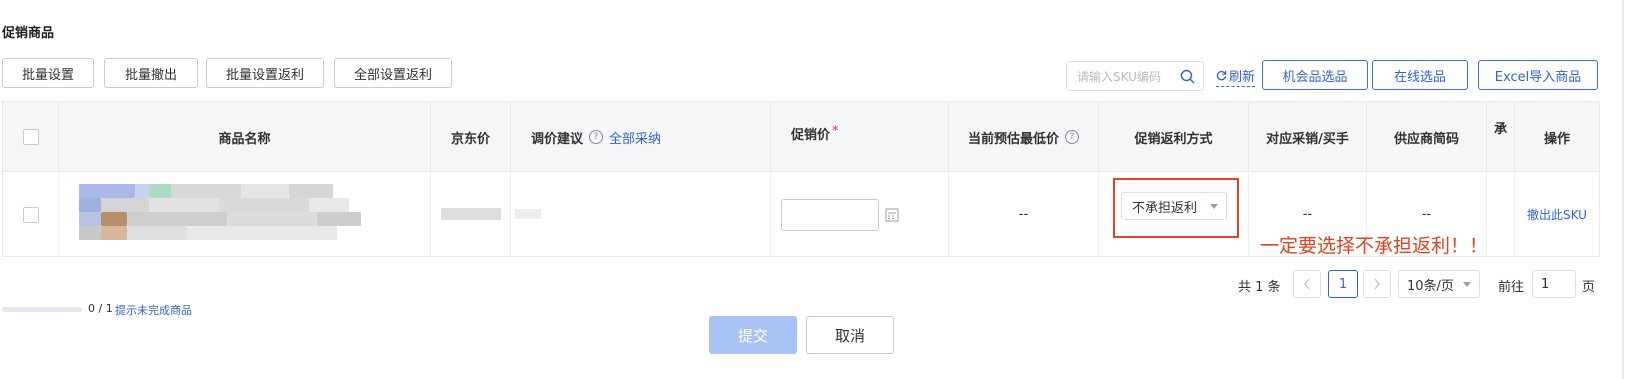 The image size is (1630, 379). Describe the element at coordinates (1501, 137) in the screenshot. I see `header-bear: 承` at that location.